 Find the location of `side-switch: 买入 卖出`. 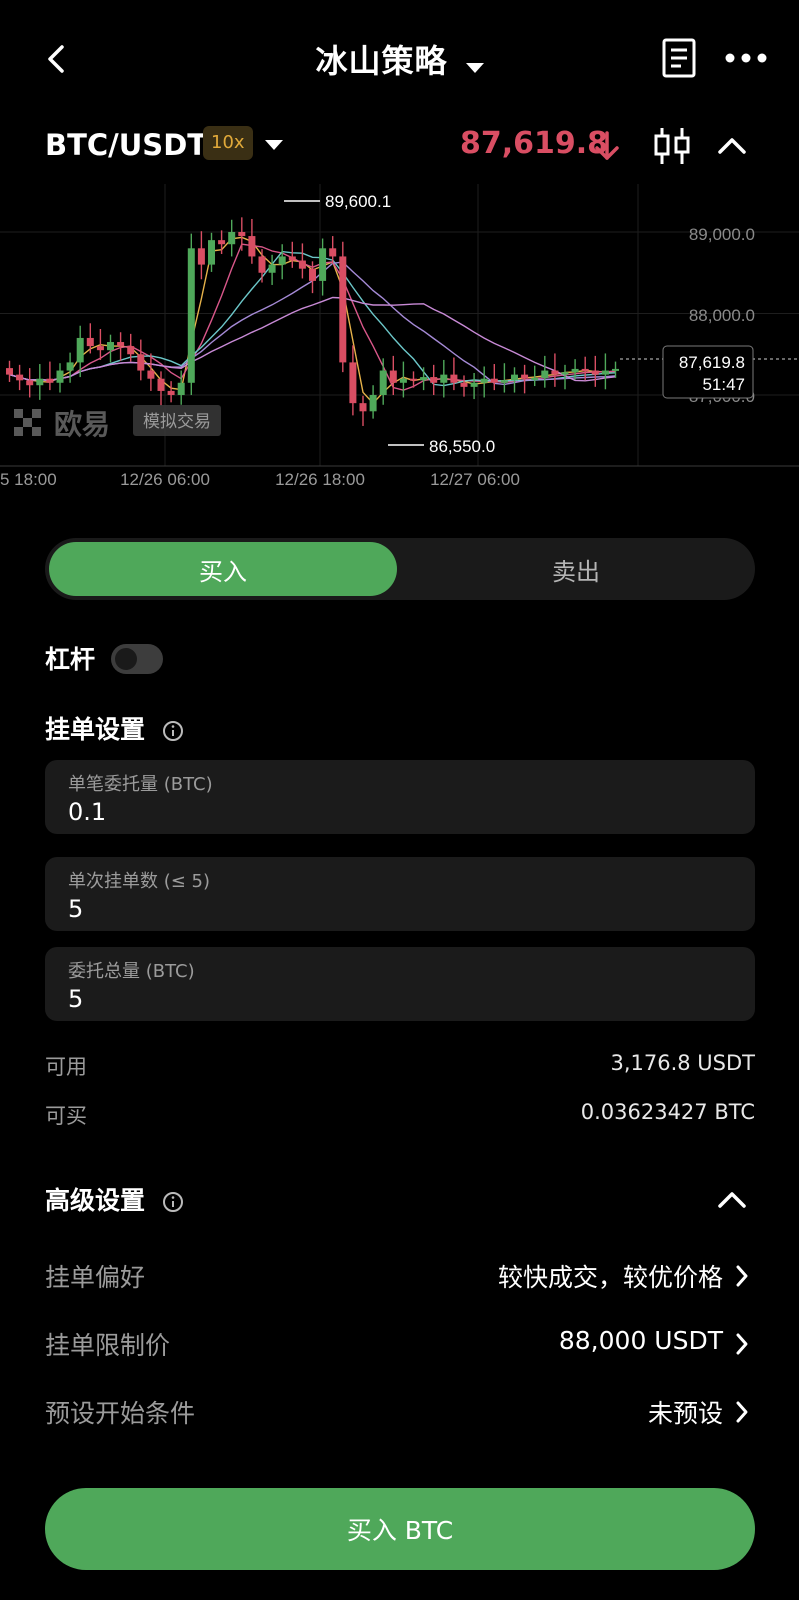

side-switch: 买入 卖出 is located at coordinates (400, 569).